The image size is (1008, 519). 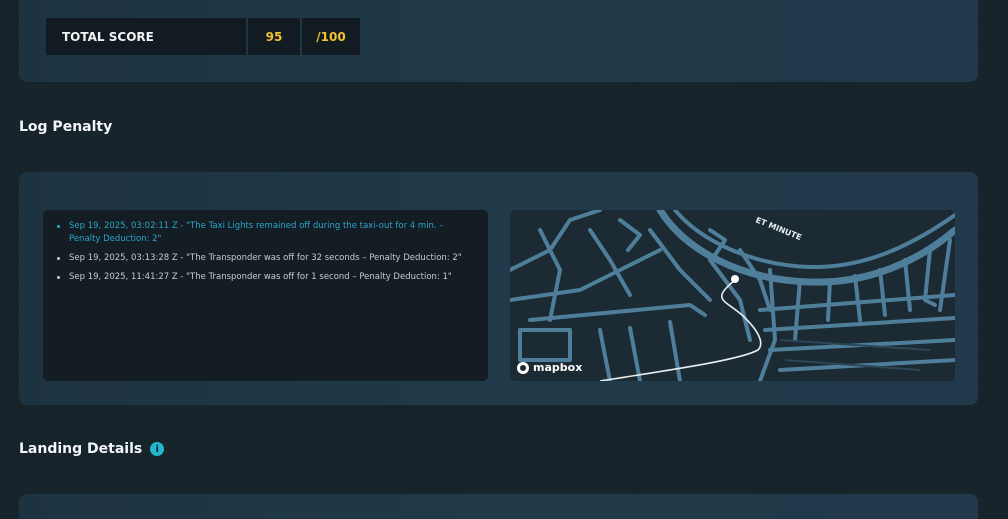 I want to click on log-penalty-title: Log Penalty, so click(x=65, y=127).